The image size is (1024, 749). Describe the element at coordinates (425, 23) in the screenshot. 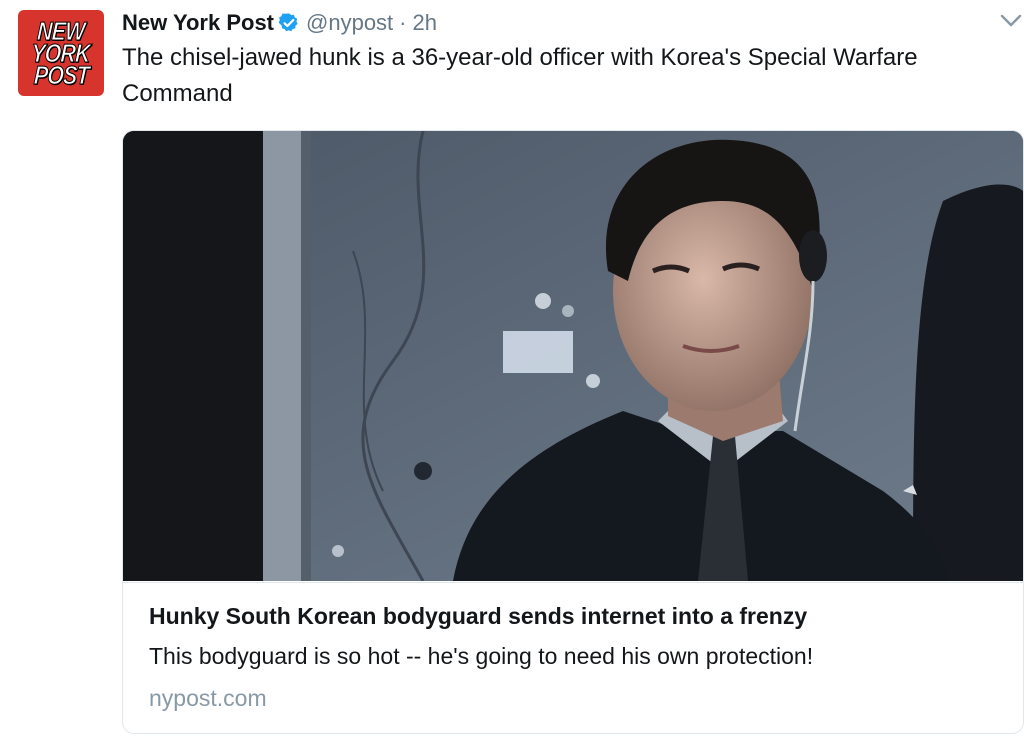

I see `timestamp: 2h` at that location.